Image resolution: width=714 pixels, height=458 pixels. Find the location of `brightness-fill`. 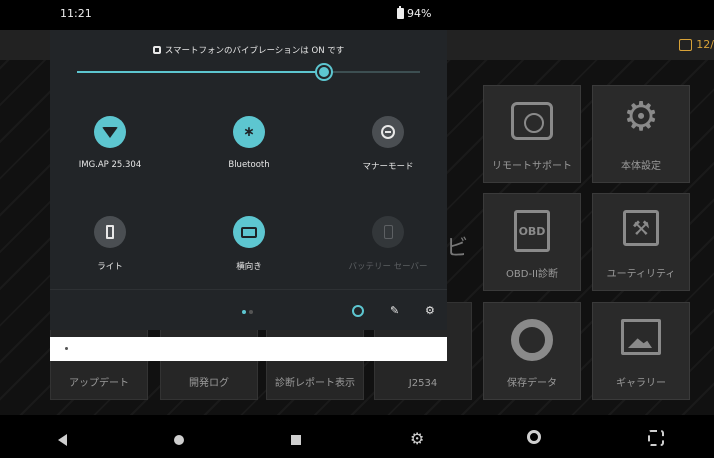

brightness-fill is located at coordinates (200, 72).